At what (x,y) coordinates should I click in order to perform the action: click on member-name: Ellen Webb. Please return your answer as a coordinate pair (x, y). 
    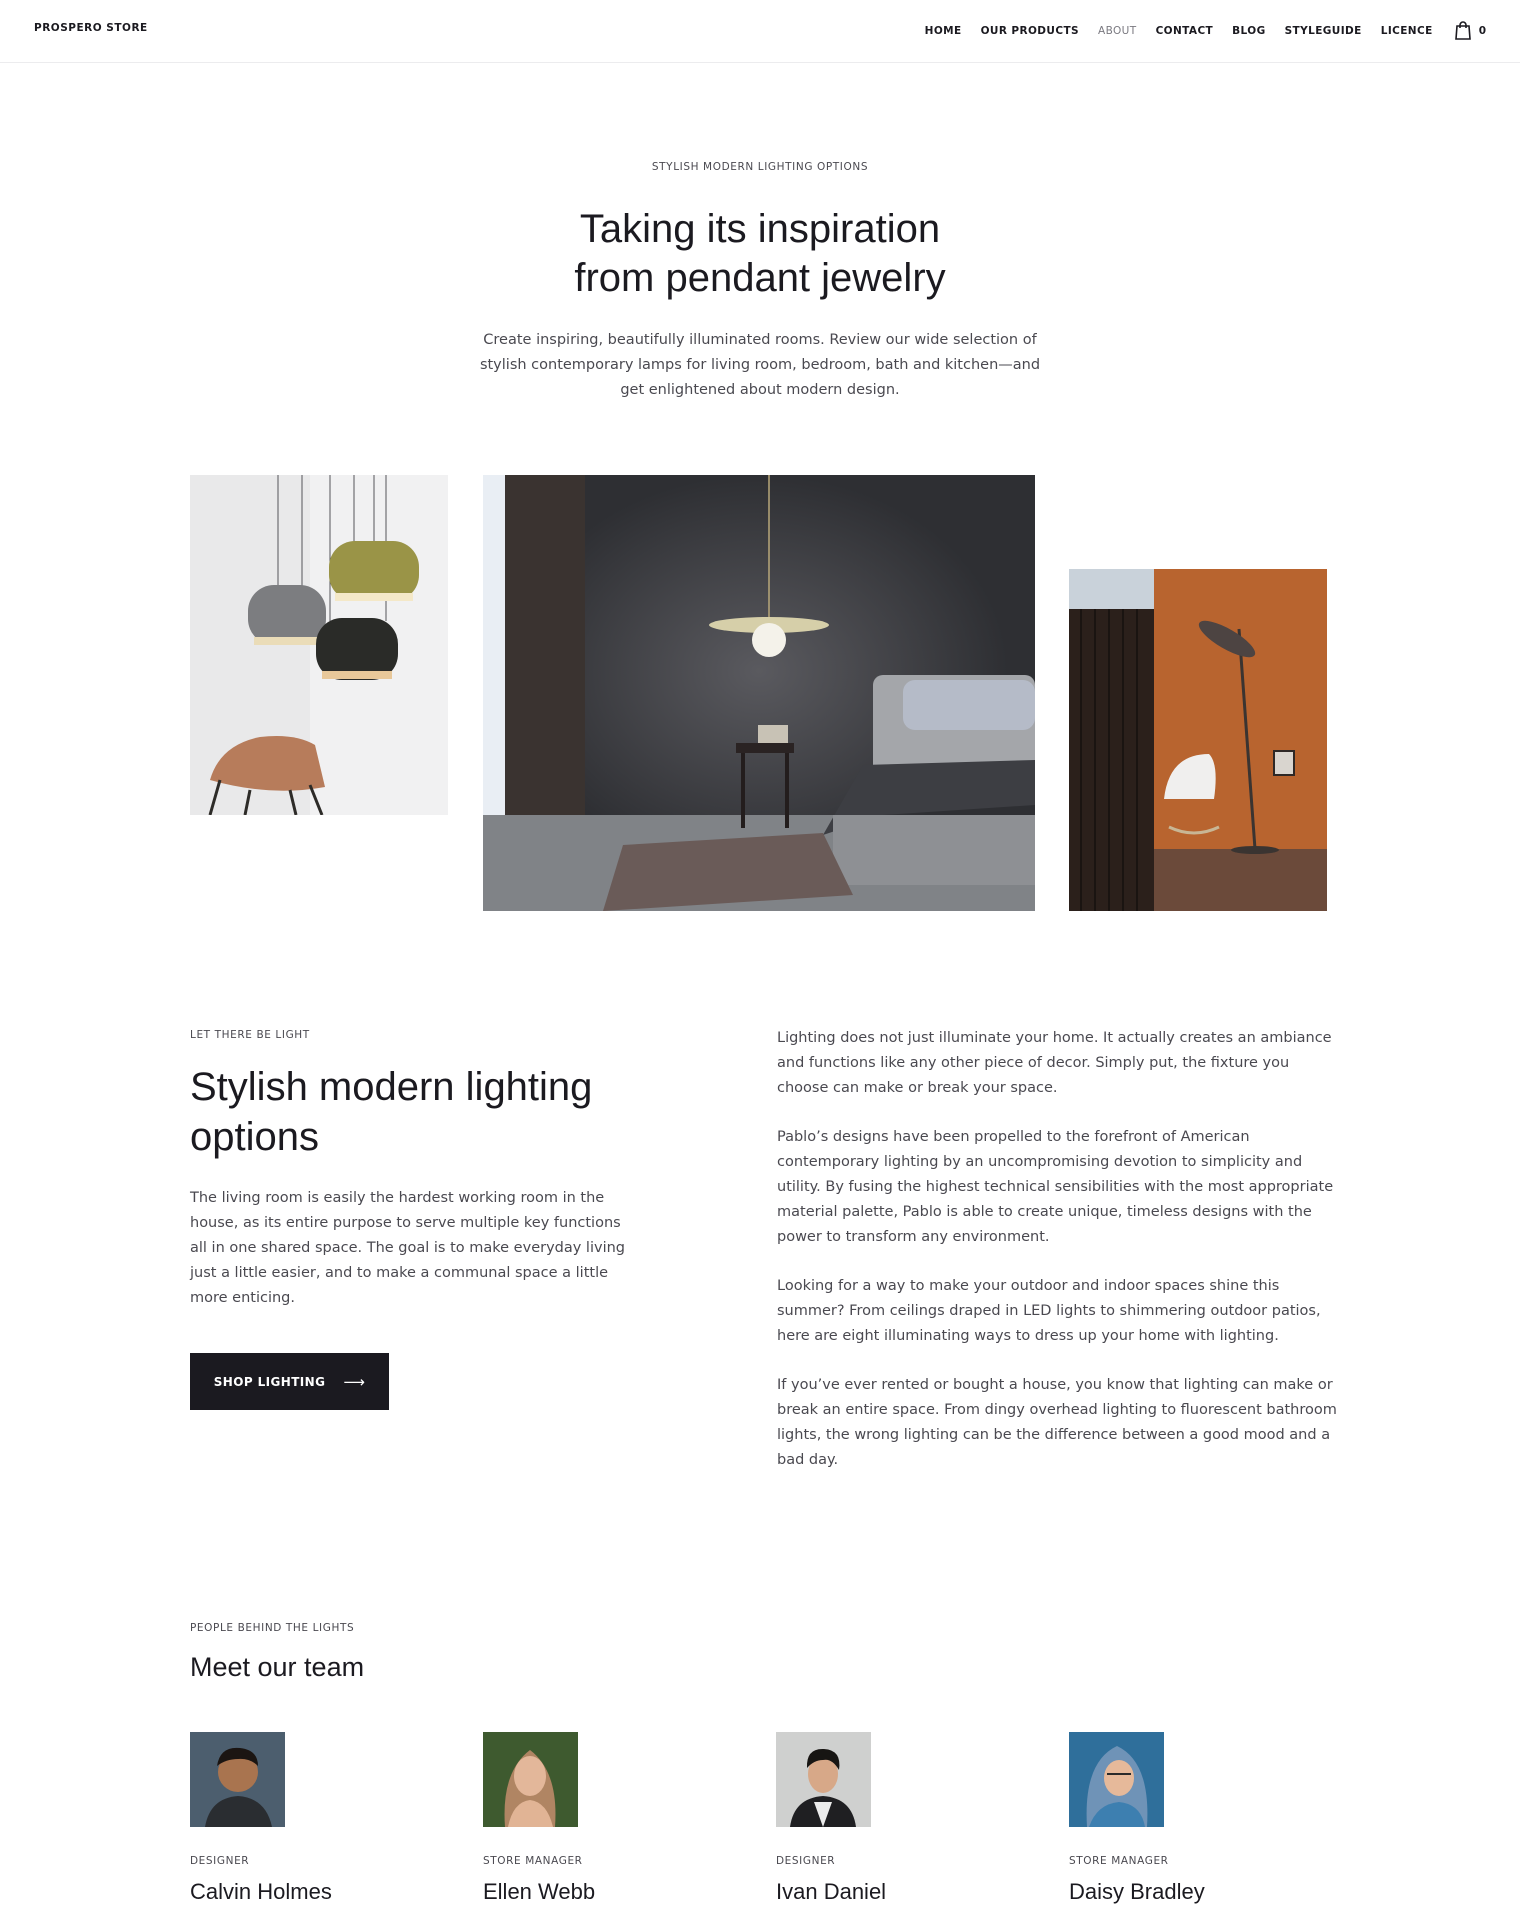
    Looking at the image, I should click on (539, 1891).